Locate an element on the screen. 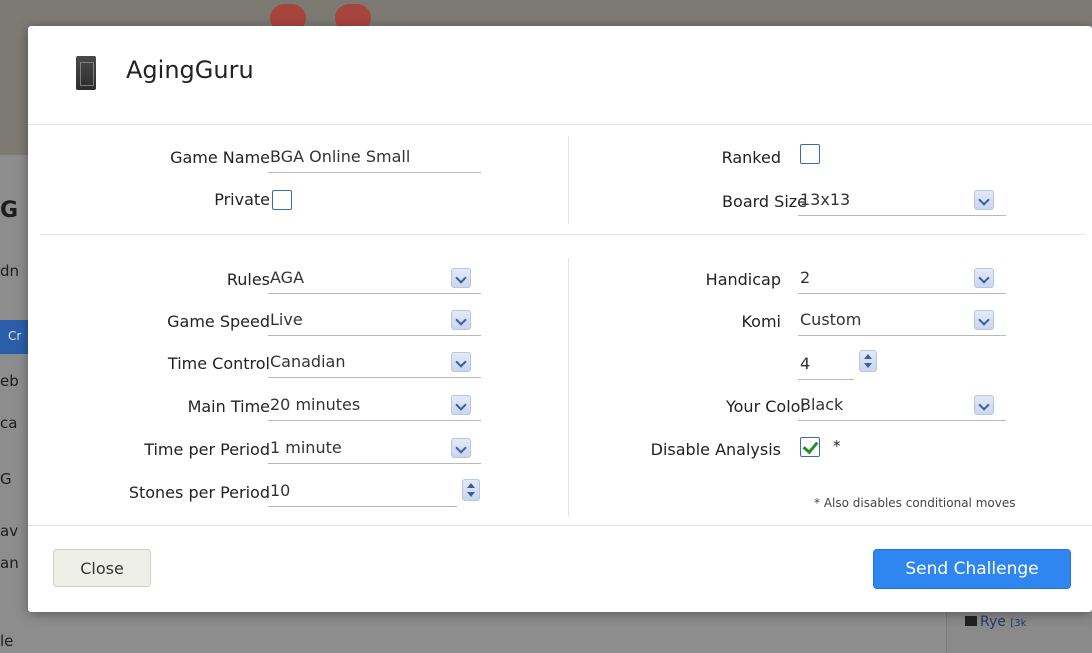 The image size is (1092, 653). background-player-name: Rye [3k is located at coordinates (1003, 622).